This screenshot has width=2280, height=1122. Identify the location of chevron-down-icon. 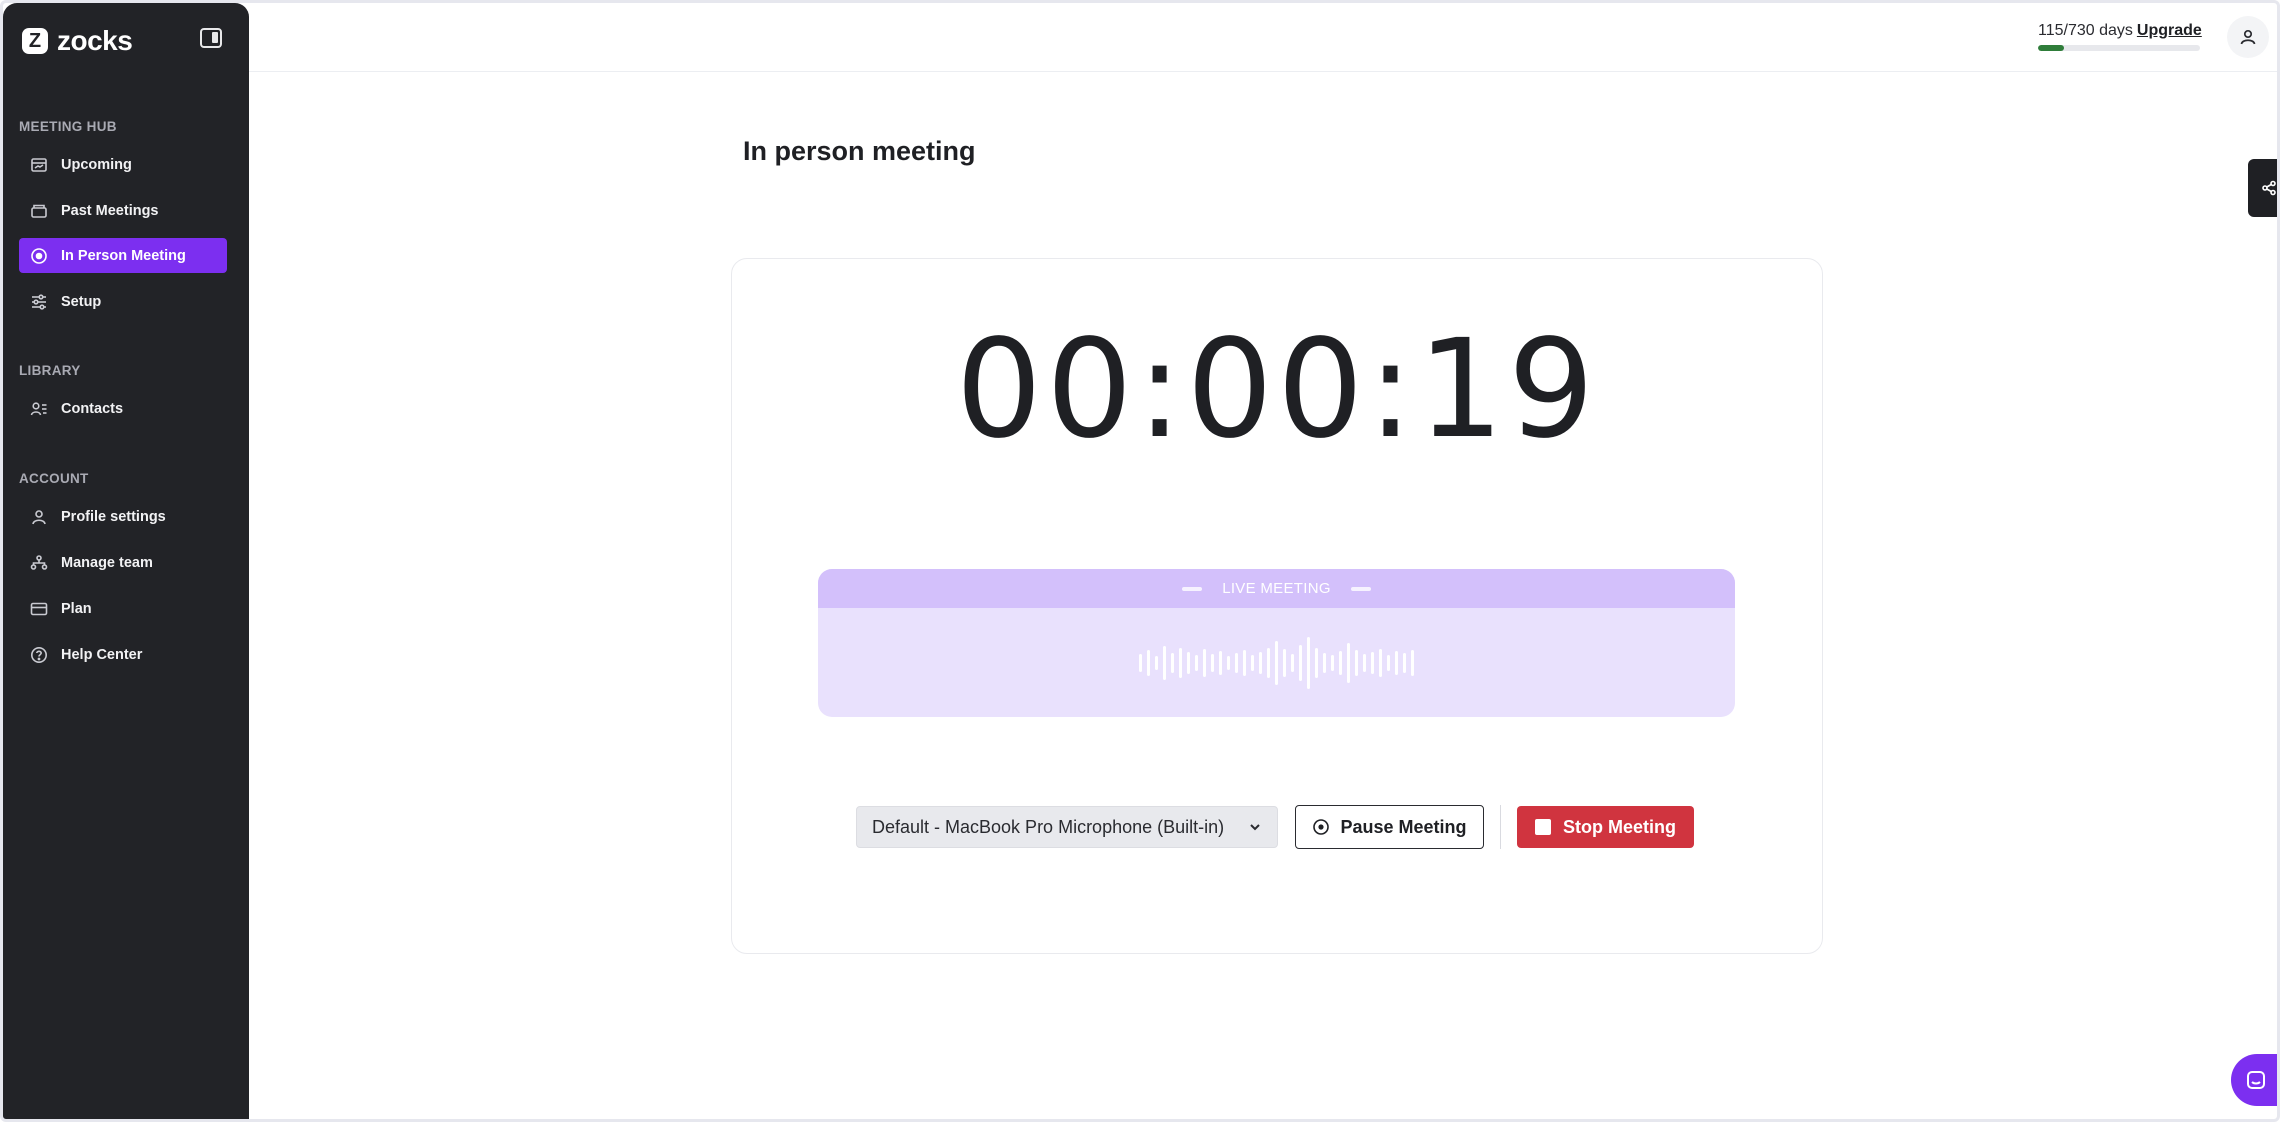
(1255, 827).